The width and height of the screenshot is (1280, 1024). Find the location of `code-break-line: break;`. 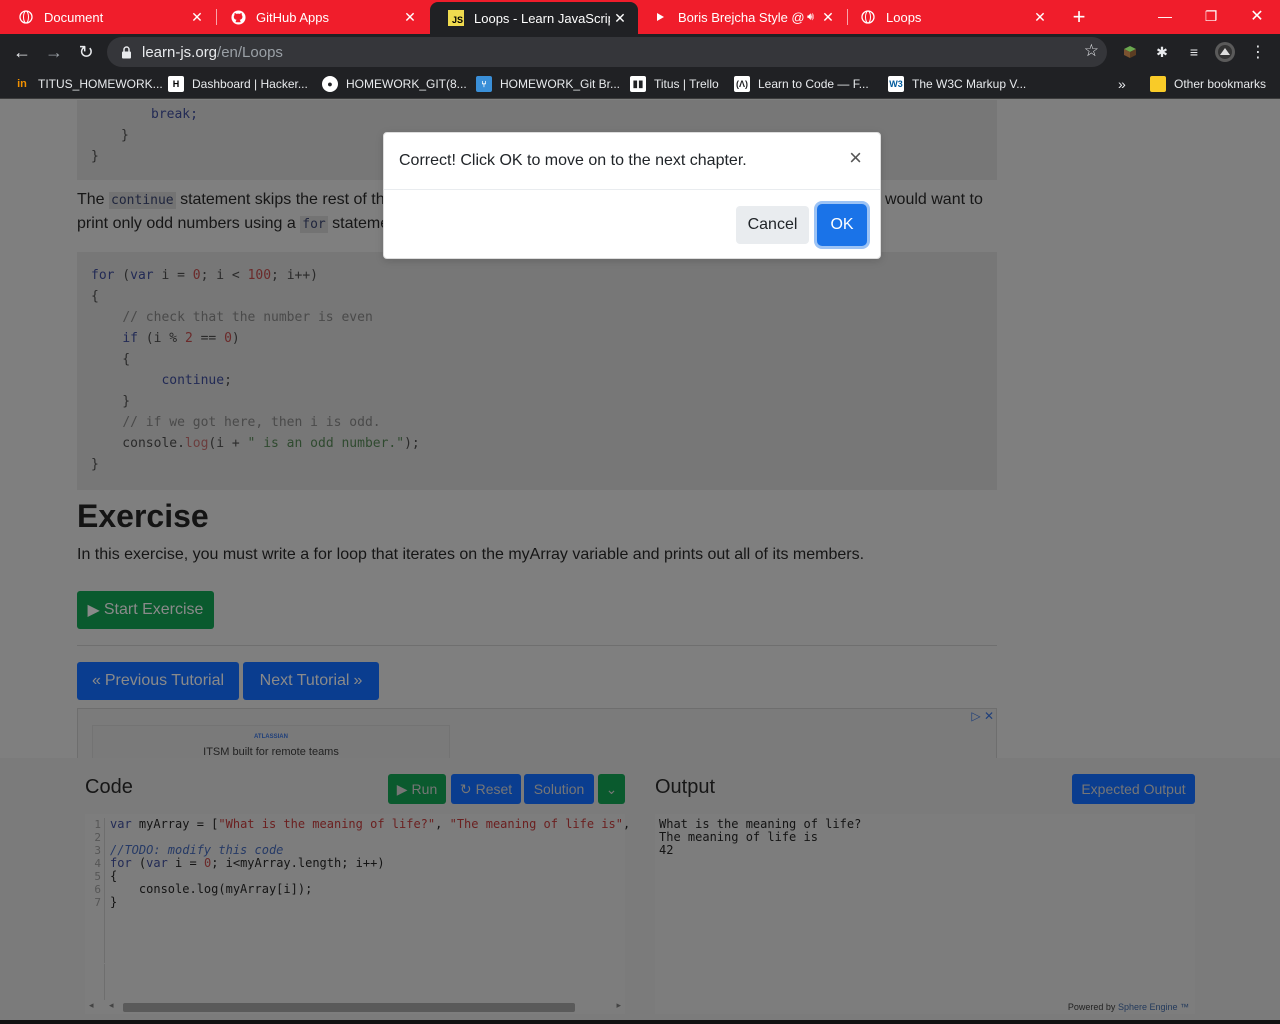

code-break-line: break; is located at coordinates (174, 114).